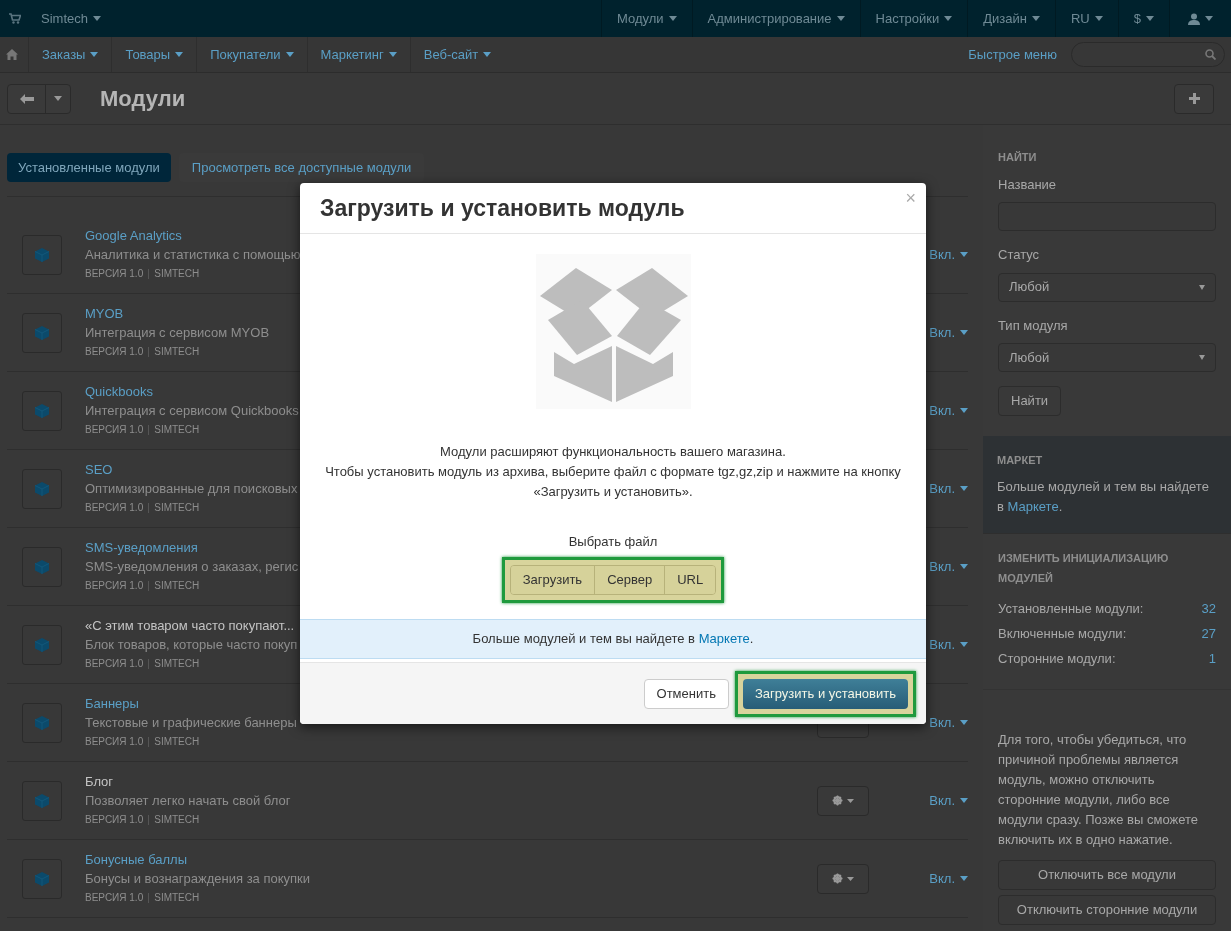 This screenshot has height=931, width=1231. Describe the element at coordinates (1033, 325) in the screenshot. I see `field-label: Тип модуля` at that location.